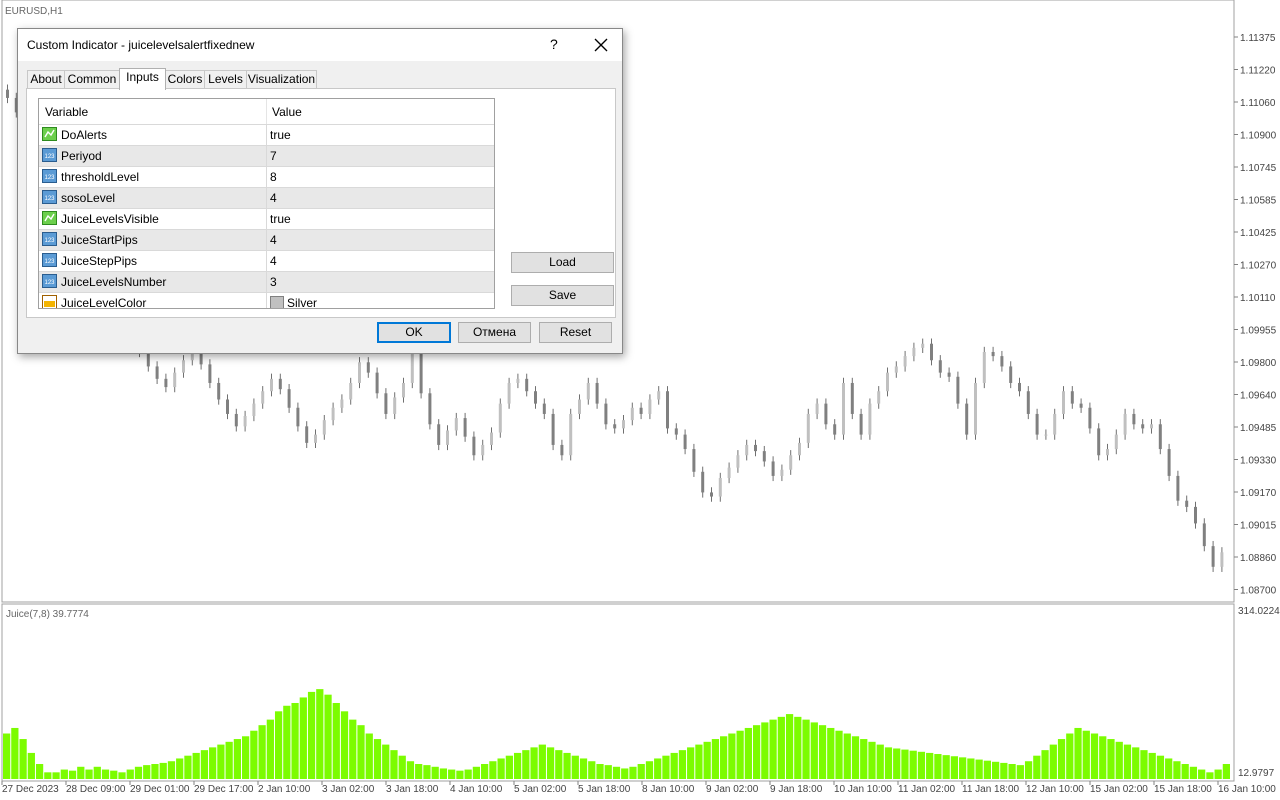  Describe the element at coordinates (81, 156) in the screenshot. I see `param-name: Periyod` at that location.